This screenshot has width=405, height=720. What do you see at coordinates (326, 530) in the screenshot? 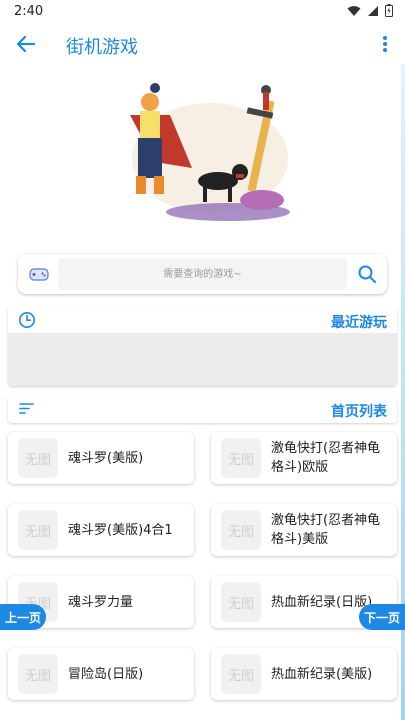
I see `game-name: 激龟快打(忍者神龟格斗)美版` at bounding box center [326, 530].